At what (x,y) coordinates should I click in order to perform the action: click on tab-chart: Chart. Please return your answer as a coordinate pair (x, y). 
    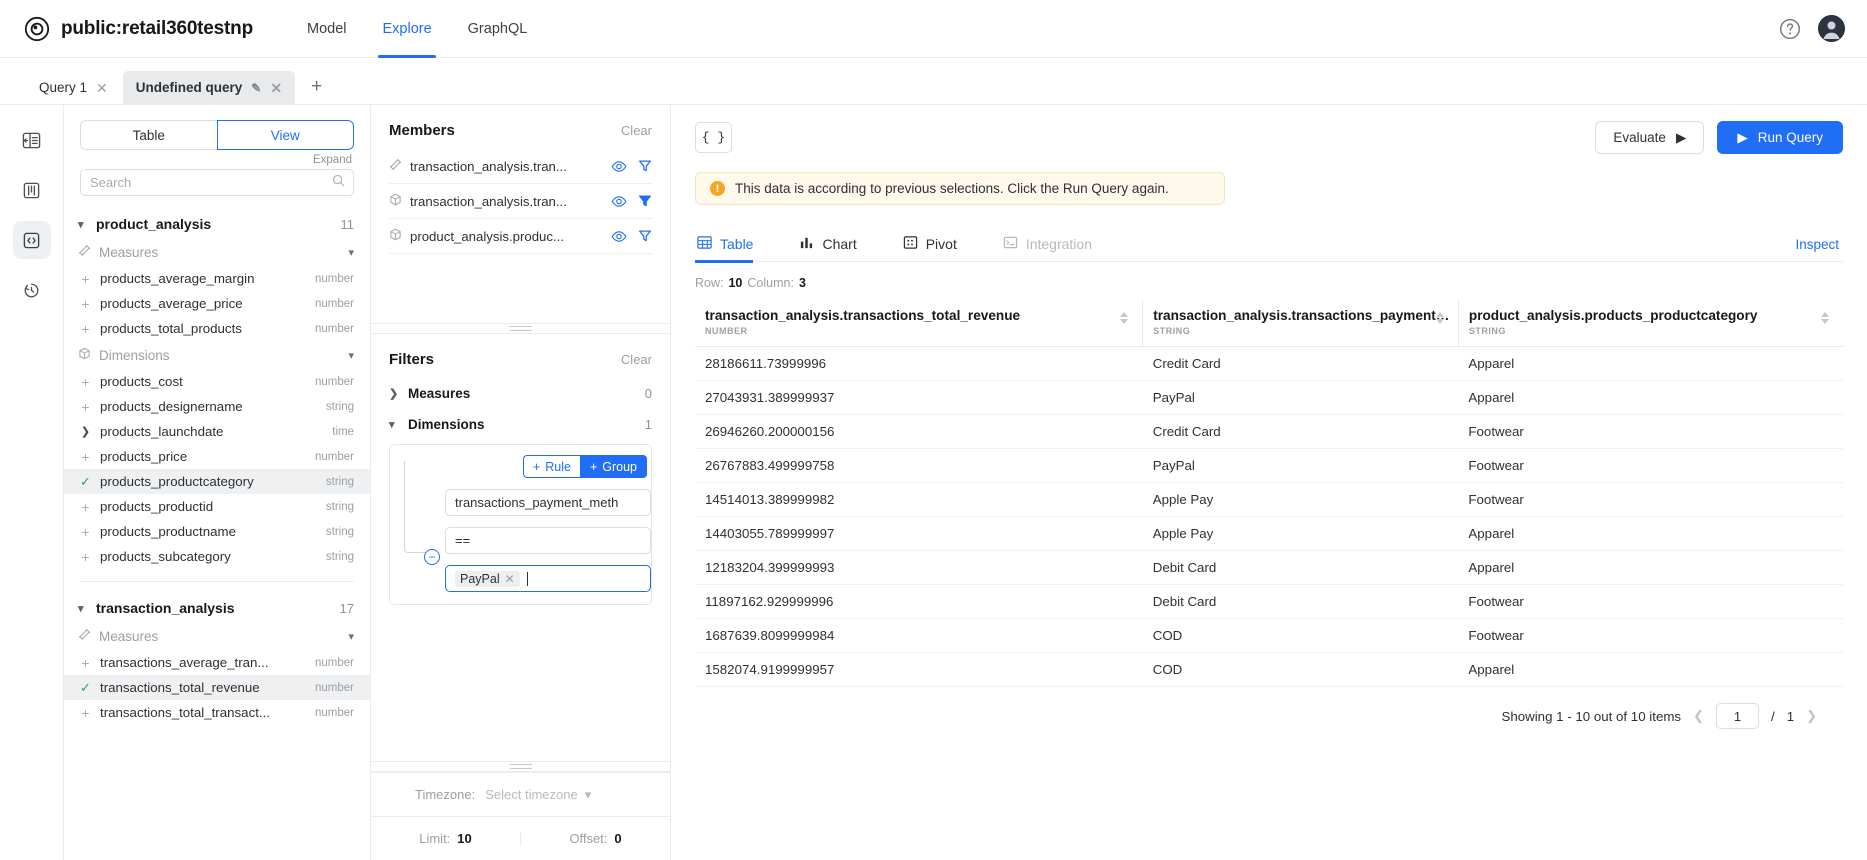
    Looking at the image, I should click on (834, 244).